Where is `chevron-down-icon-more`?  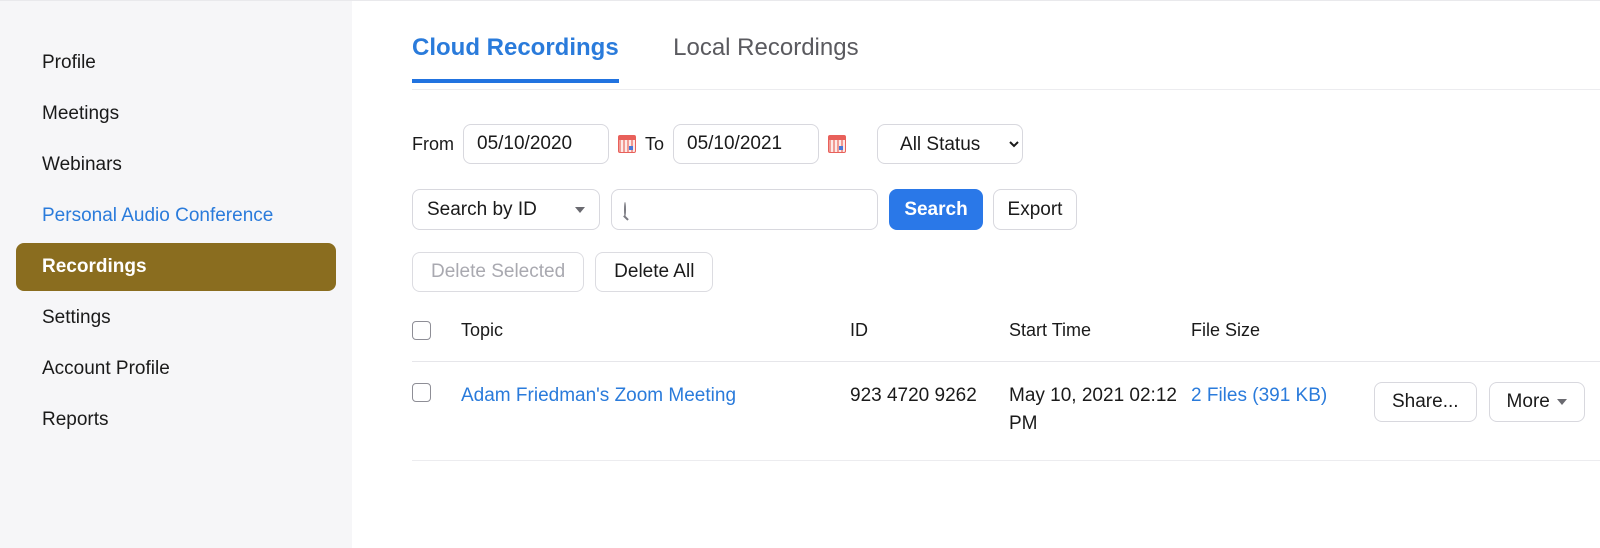
chevron-down-icon-more is located at coordinates (1561, 402).